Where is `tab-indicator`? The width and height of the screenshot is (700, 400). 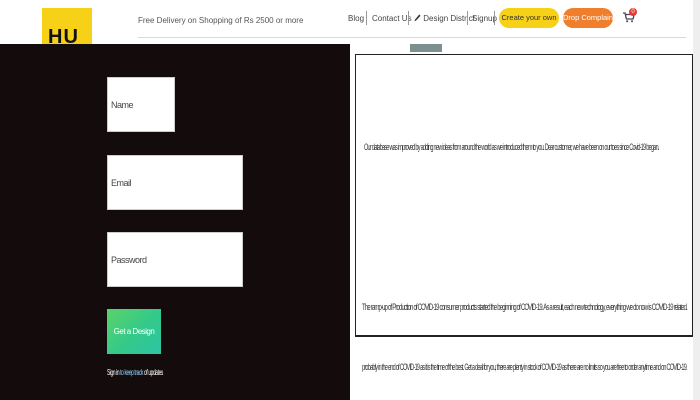
tab-indicator is located at coordinates (426, 48).